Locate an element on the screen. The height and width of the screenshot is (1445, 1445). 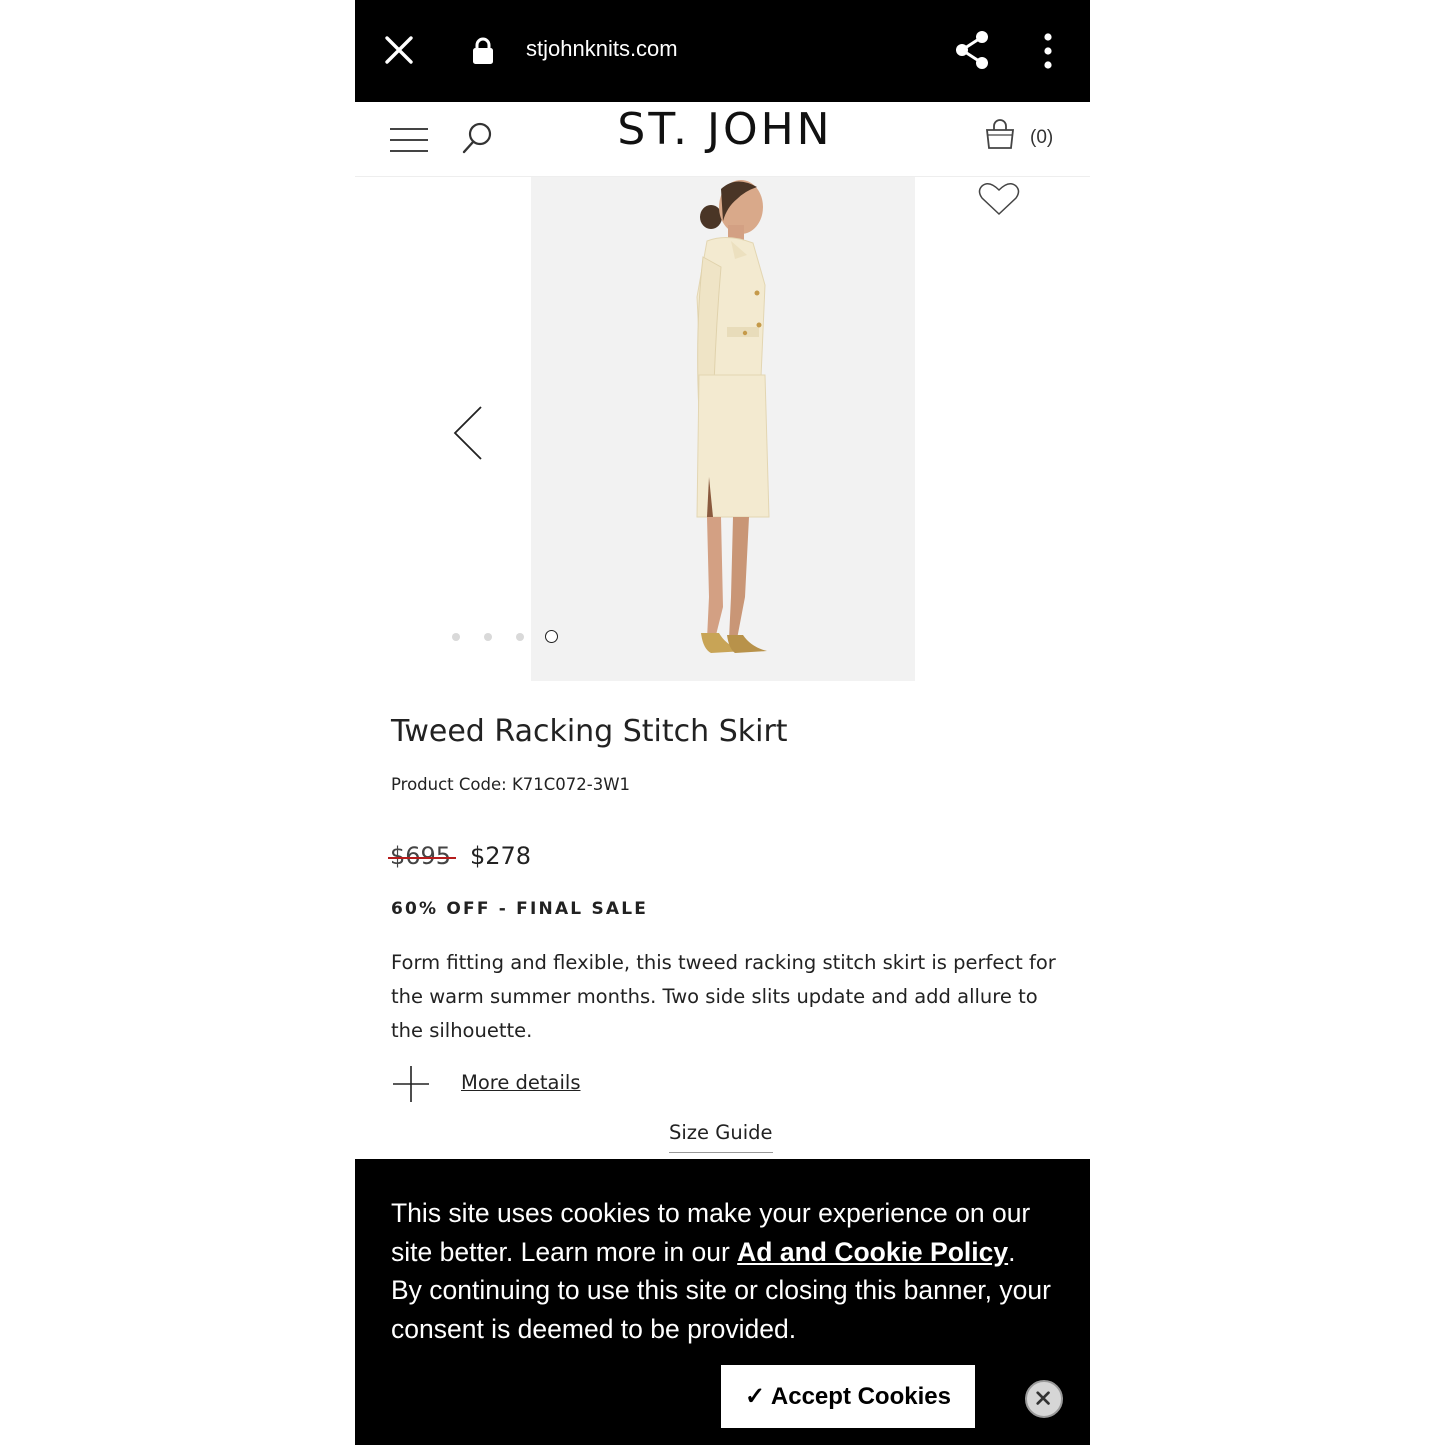
more-vertical-icon is located at coordinates (1048, 51).